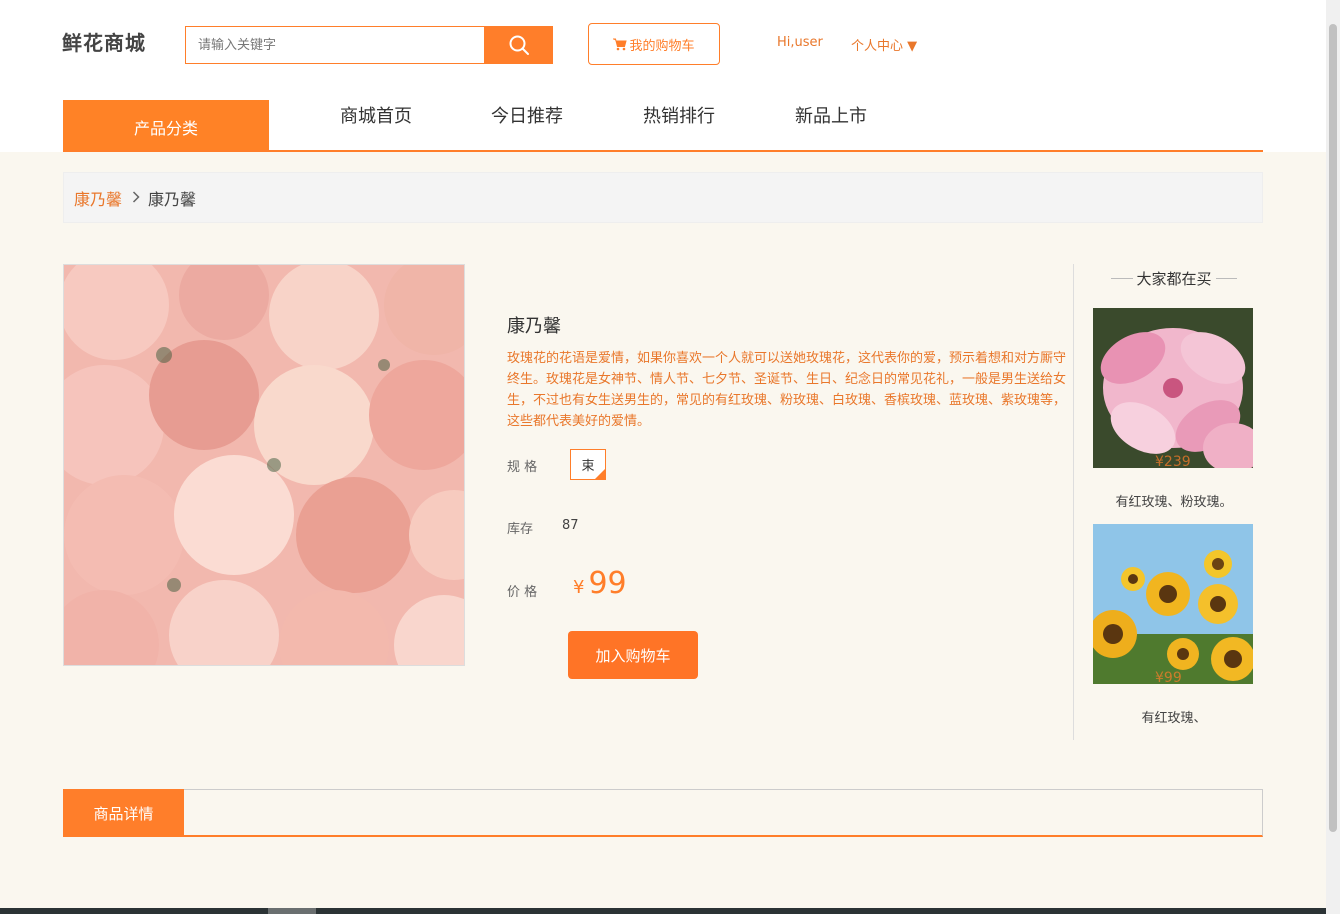 The image size is (1340, 914). What do you see at coordinates (663, 197) in the screenshot?
I see `breadcrumb: 康乃馨 康乃馨` at bounding box center [663, 197].